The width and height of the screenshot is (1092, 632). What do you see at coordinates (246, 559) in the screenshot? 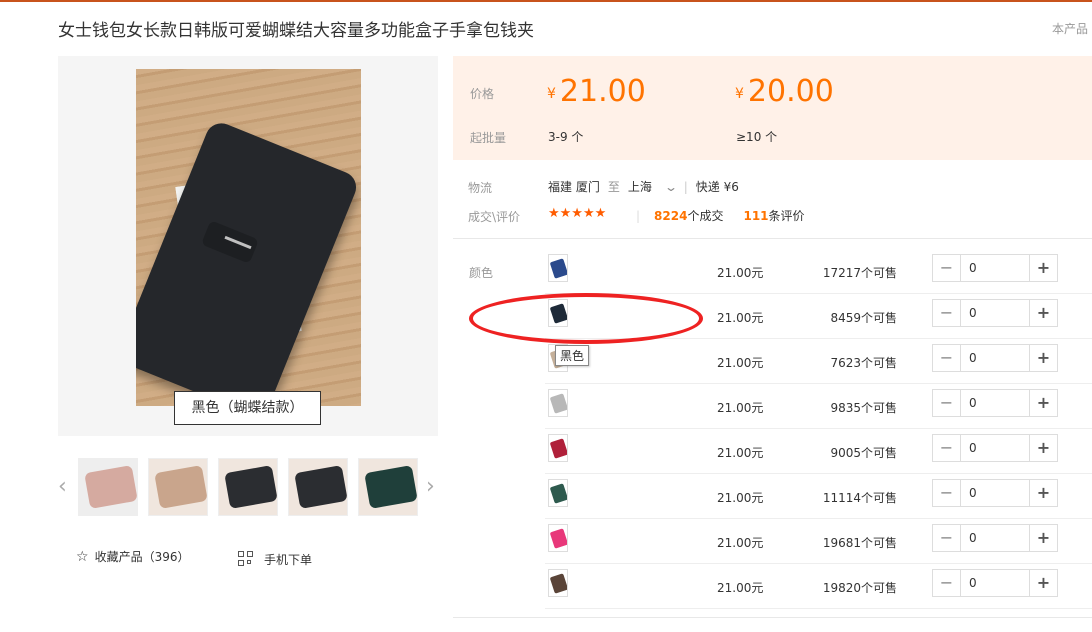
I see `qr-code-icon` at bounding box center [246, 559].